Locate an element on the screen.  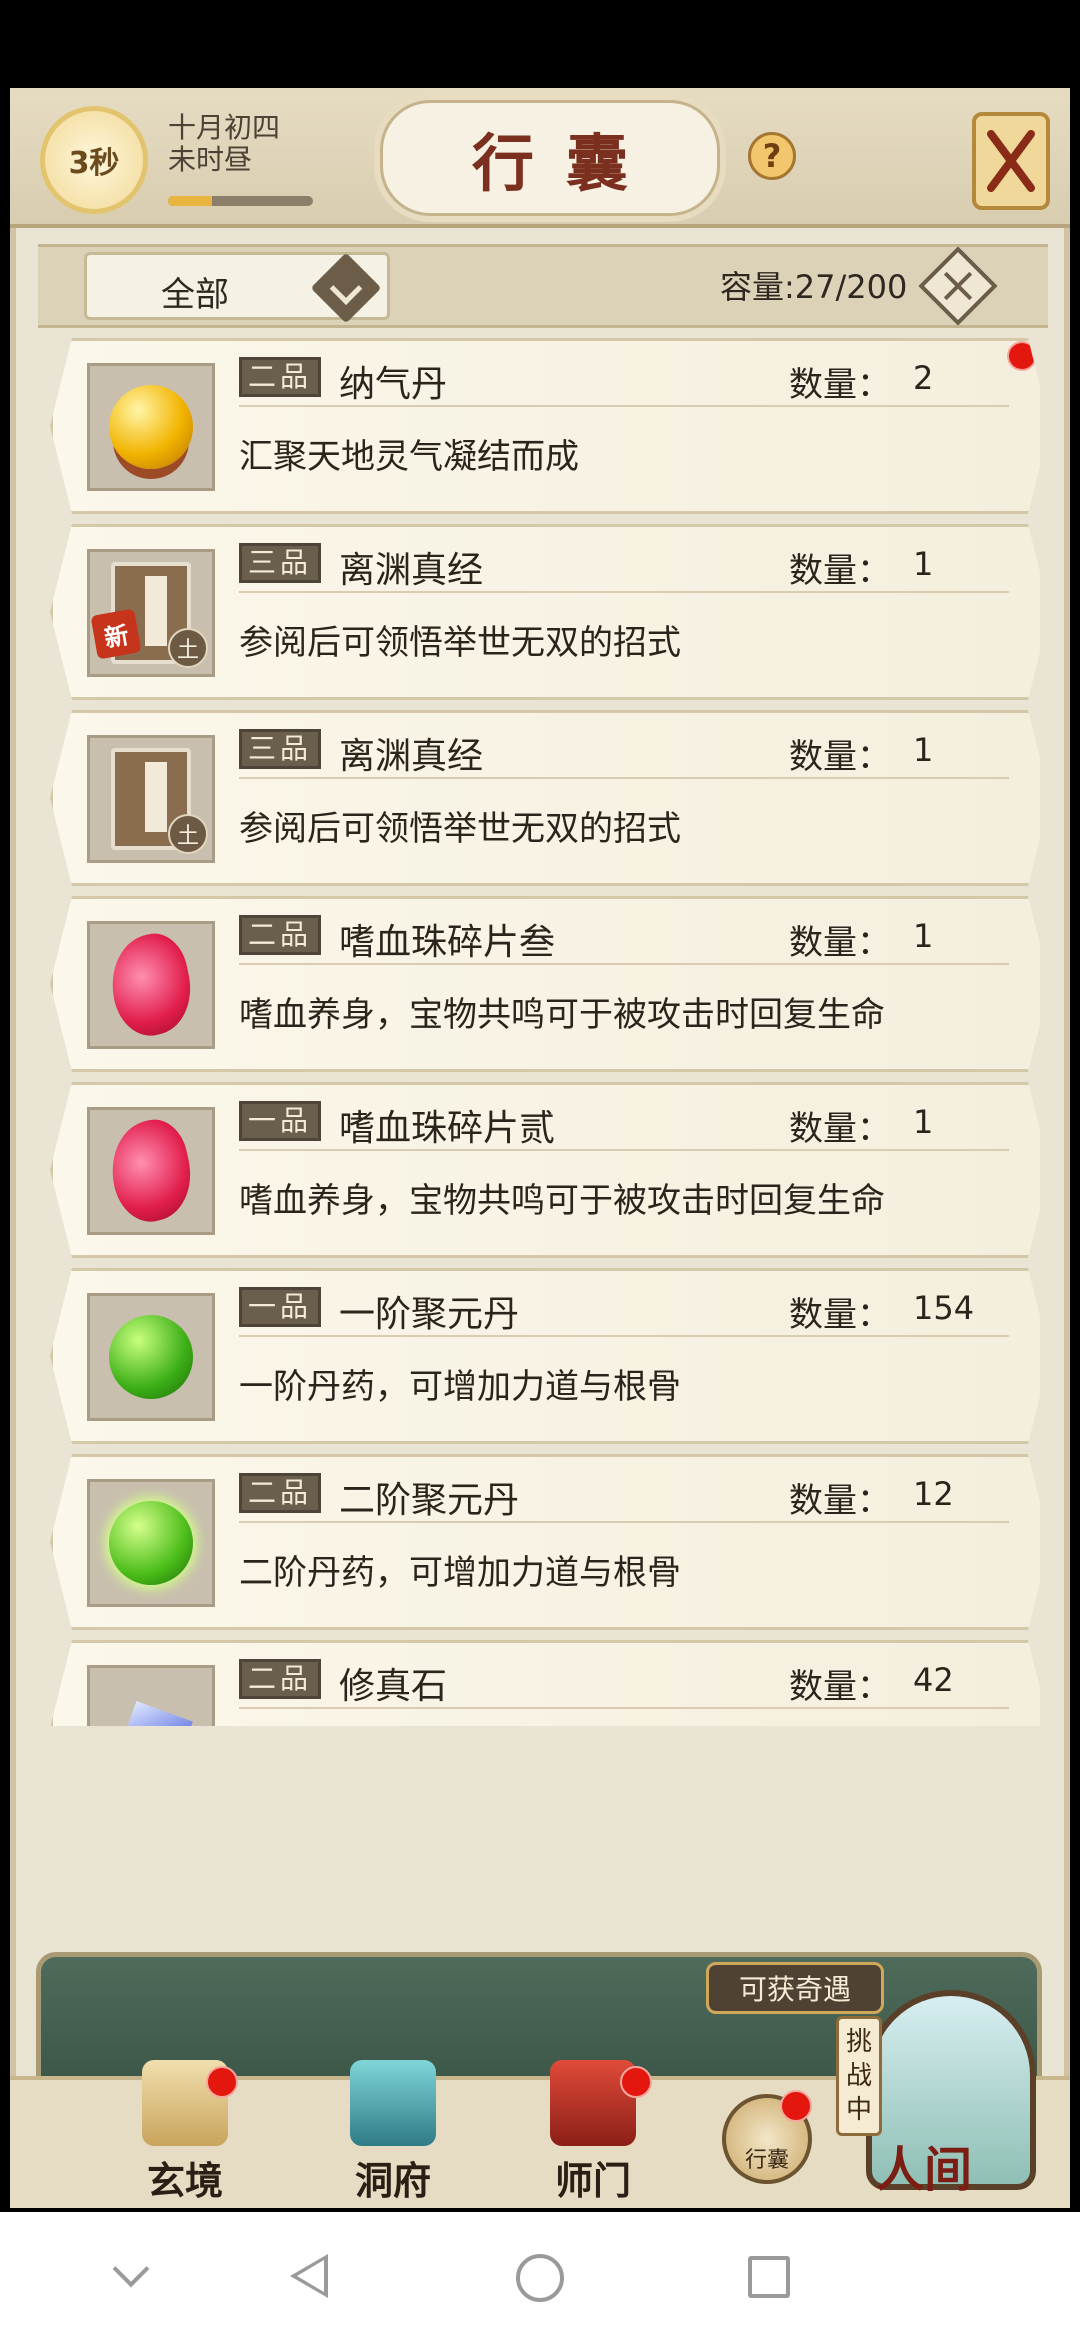
game-date: 十月初四 未时昼 is located at coordinates (224, 144).